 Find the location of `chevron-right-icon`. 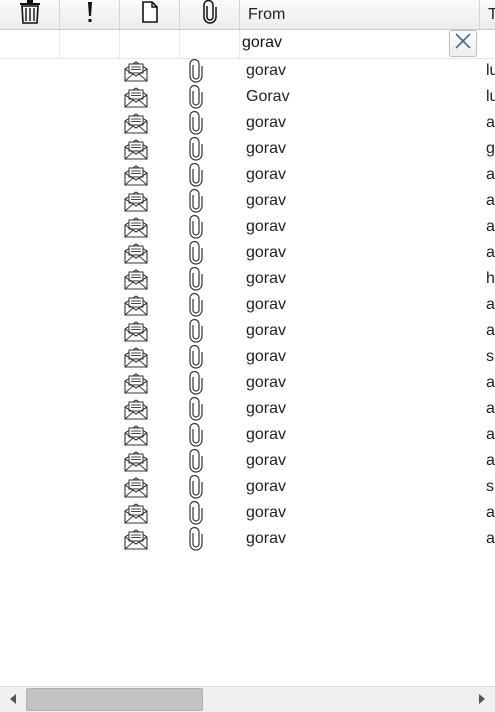

chevron-right-icon is located at coordinates (482, 700).